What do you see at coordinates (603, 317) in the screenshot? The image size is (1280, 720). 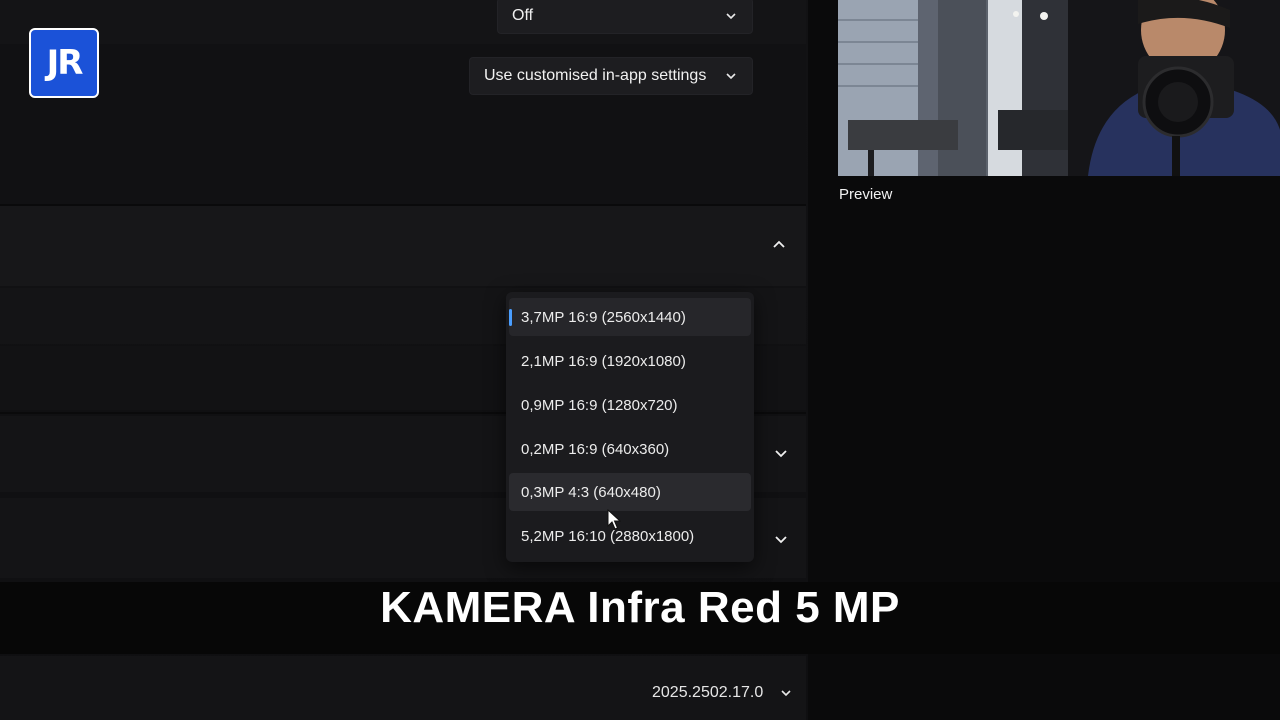 I see `resolution-option-label: 3,7MP 16:9 (2560x1440)` at bounding box center [603, 317].